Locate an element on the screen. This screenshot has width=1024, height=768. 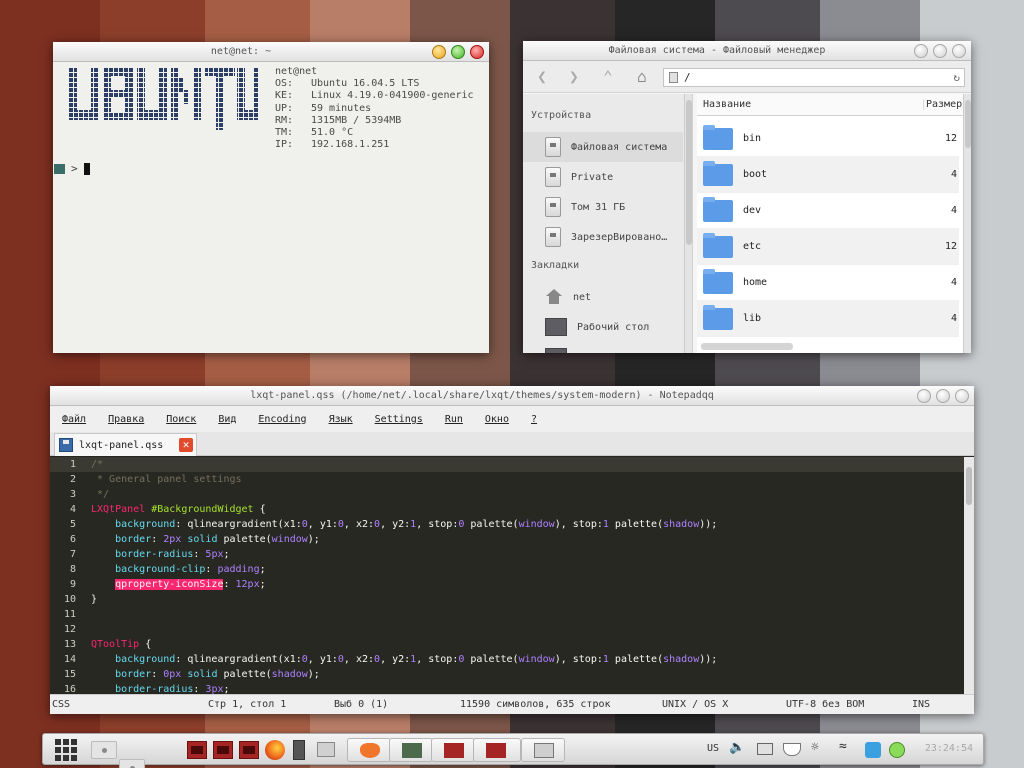
wifi-icon: ≈ is located at coordinates (843, 746).